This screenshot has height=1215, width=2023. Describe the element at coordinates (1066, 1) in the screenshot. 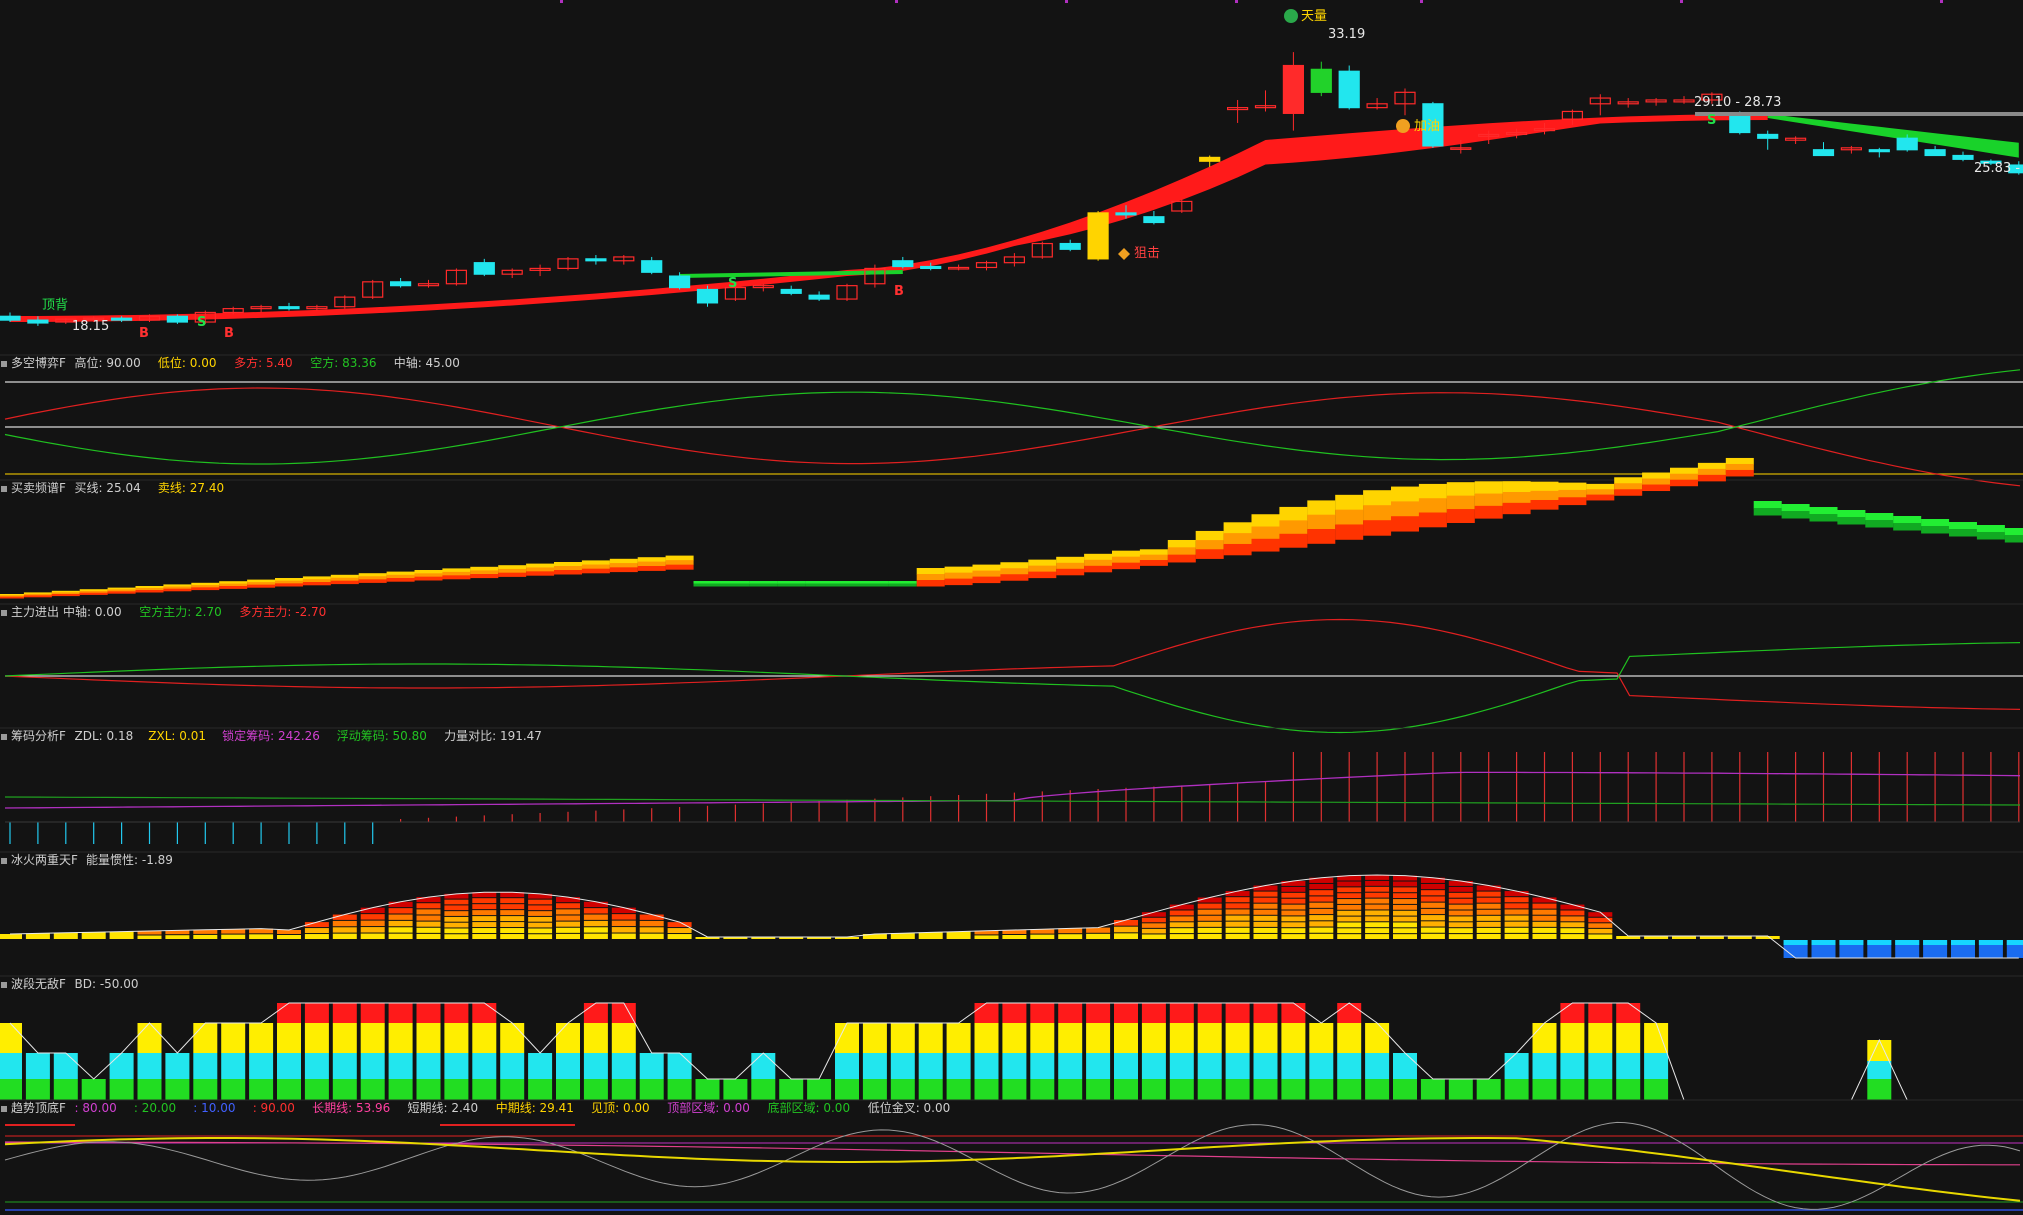

I see `top-tick` at that location.